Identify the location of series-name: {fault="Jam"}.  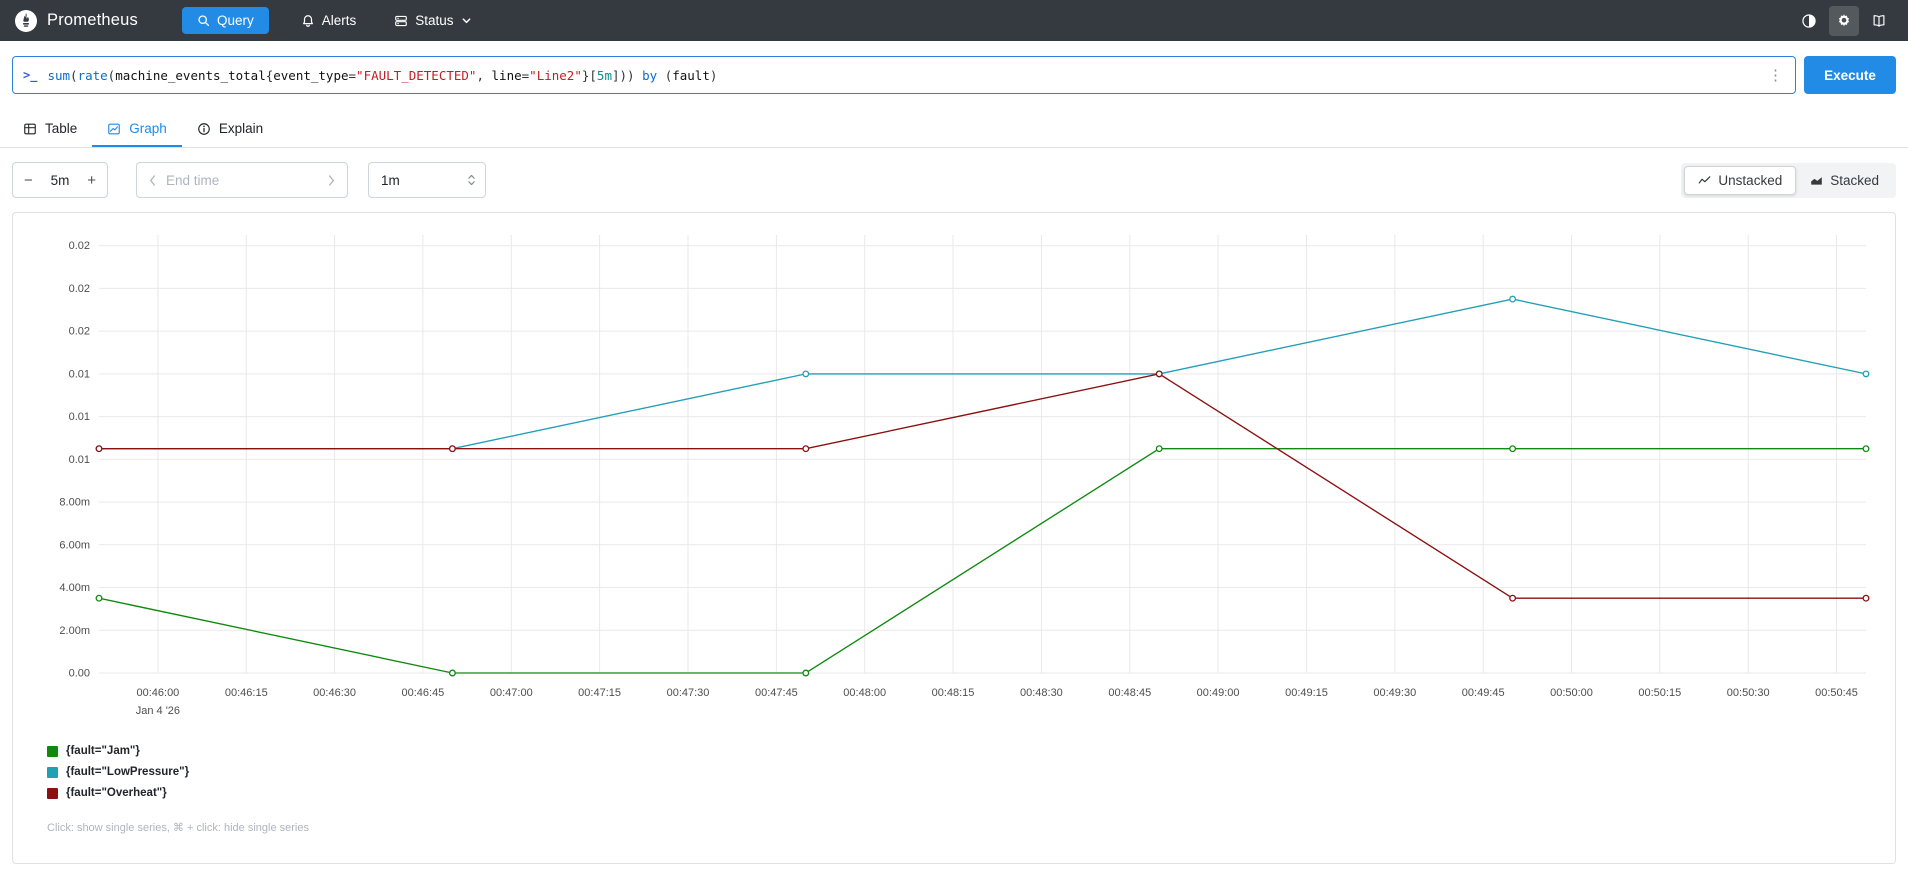
(103, 751).